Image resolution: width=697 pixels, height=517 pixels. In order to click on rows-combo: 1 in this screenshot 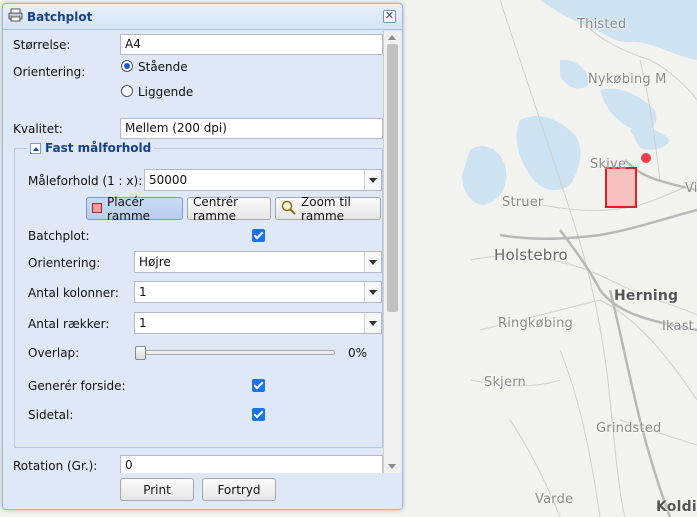, I will do `click(258, 323)`.